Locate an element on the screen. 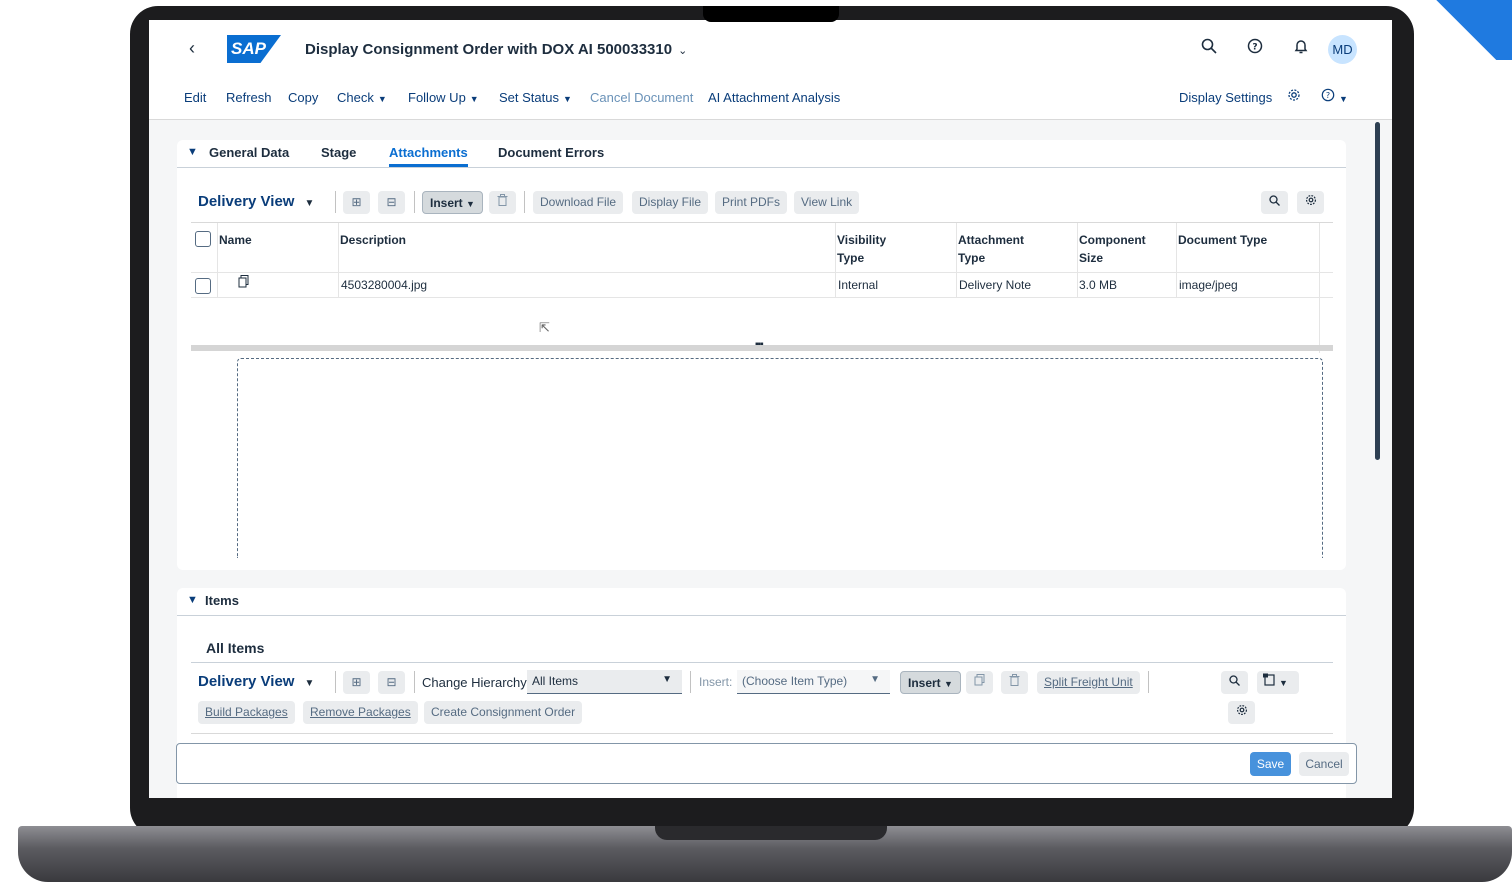  select-all-checkbox is located at coordinates (203, 239).